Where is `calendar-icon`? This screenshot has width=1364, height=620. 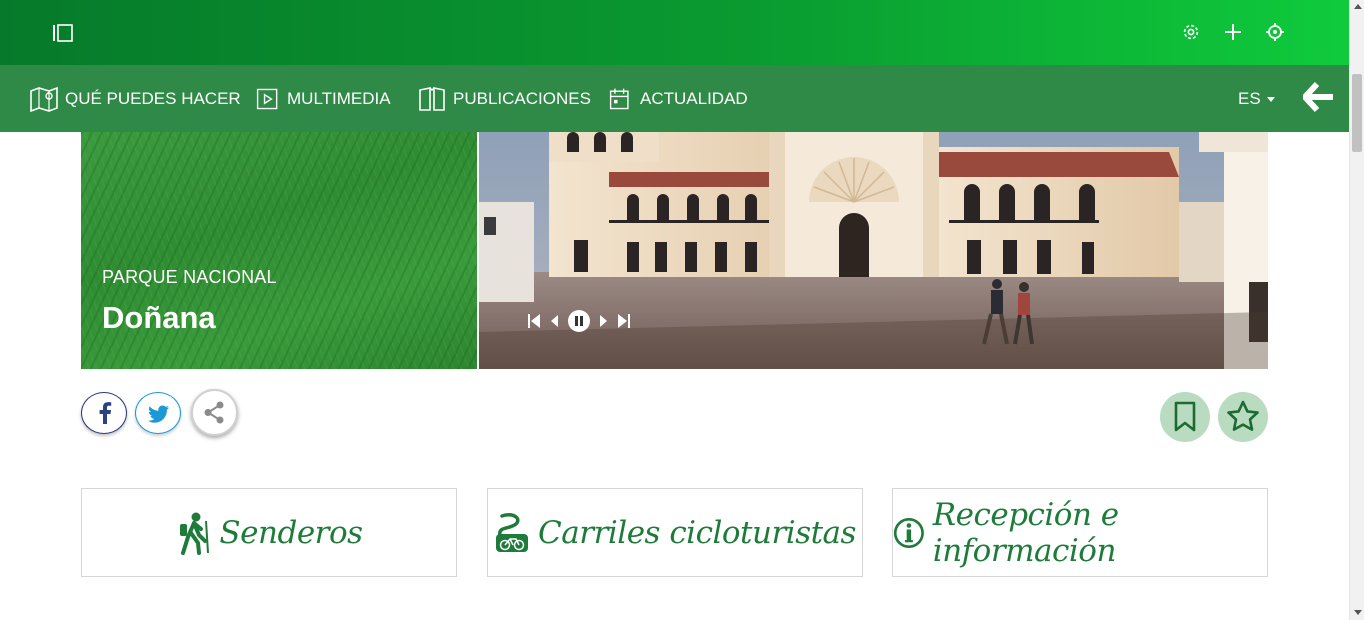
calendar-icon is located at coordinates (619, 99).